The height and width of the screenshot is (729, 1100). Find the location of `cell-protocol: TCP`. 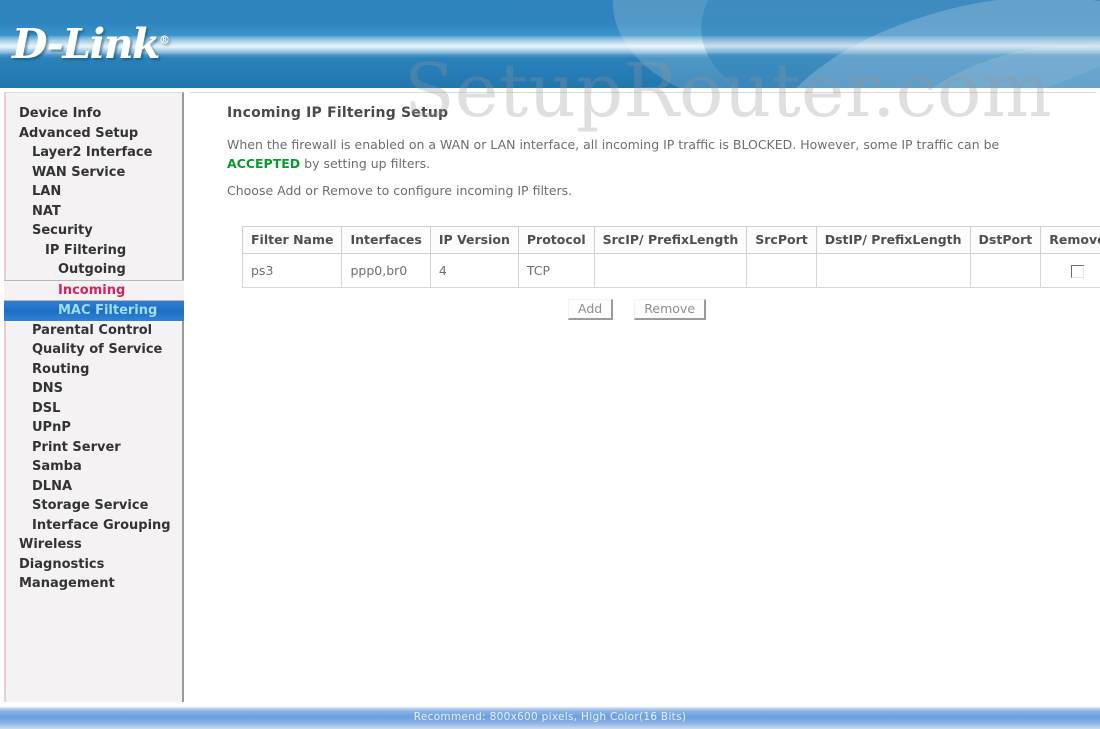

cell-protocol: TCP is located at coordinates (556, 270).